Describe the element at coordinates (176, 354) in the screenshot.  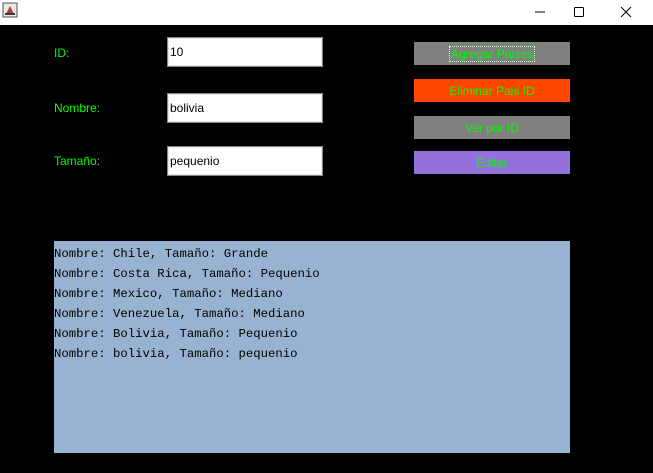
I see `list-item: Nombre: bolivia, Tamaño: pequenio` at that location.